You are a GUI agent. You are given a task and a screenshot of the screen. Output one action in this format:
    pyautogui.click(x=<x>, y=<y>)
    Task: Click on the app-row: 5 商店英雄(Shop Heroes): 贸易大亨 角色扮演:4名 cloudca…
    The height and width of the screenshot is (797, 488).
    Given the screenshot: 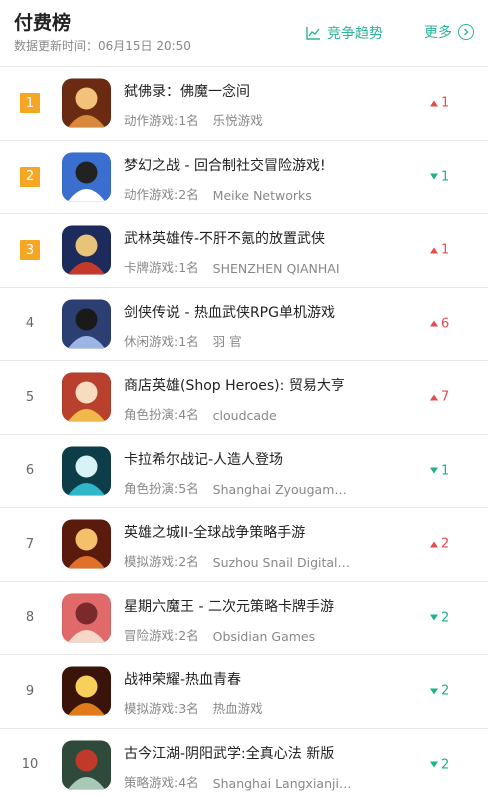 What is the action you would take?
    pyautogui.click(x=244, y=398)
    